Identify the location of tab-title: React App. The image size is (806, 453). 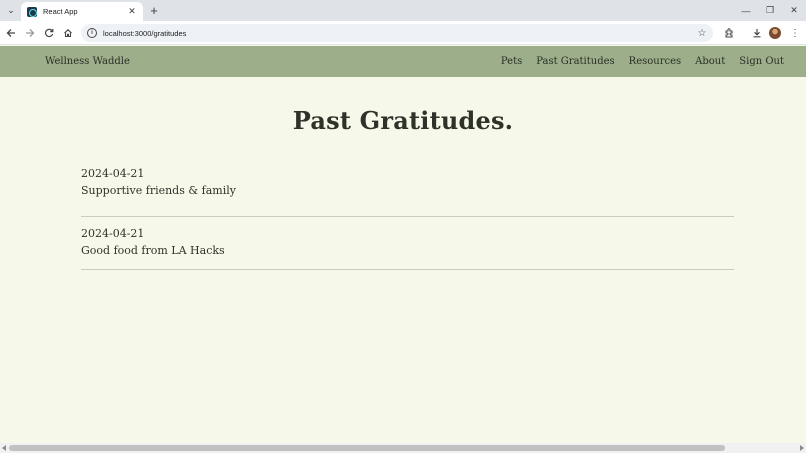
(60, 11).